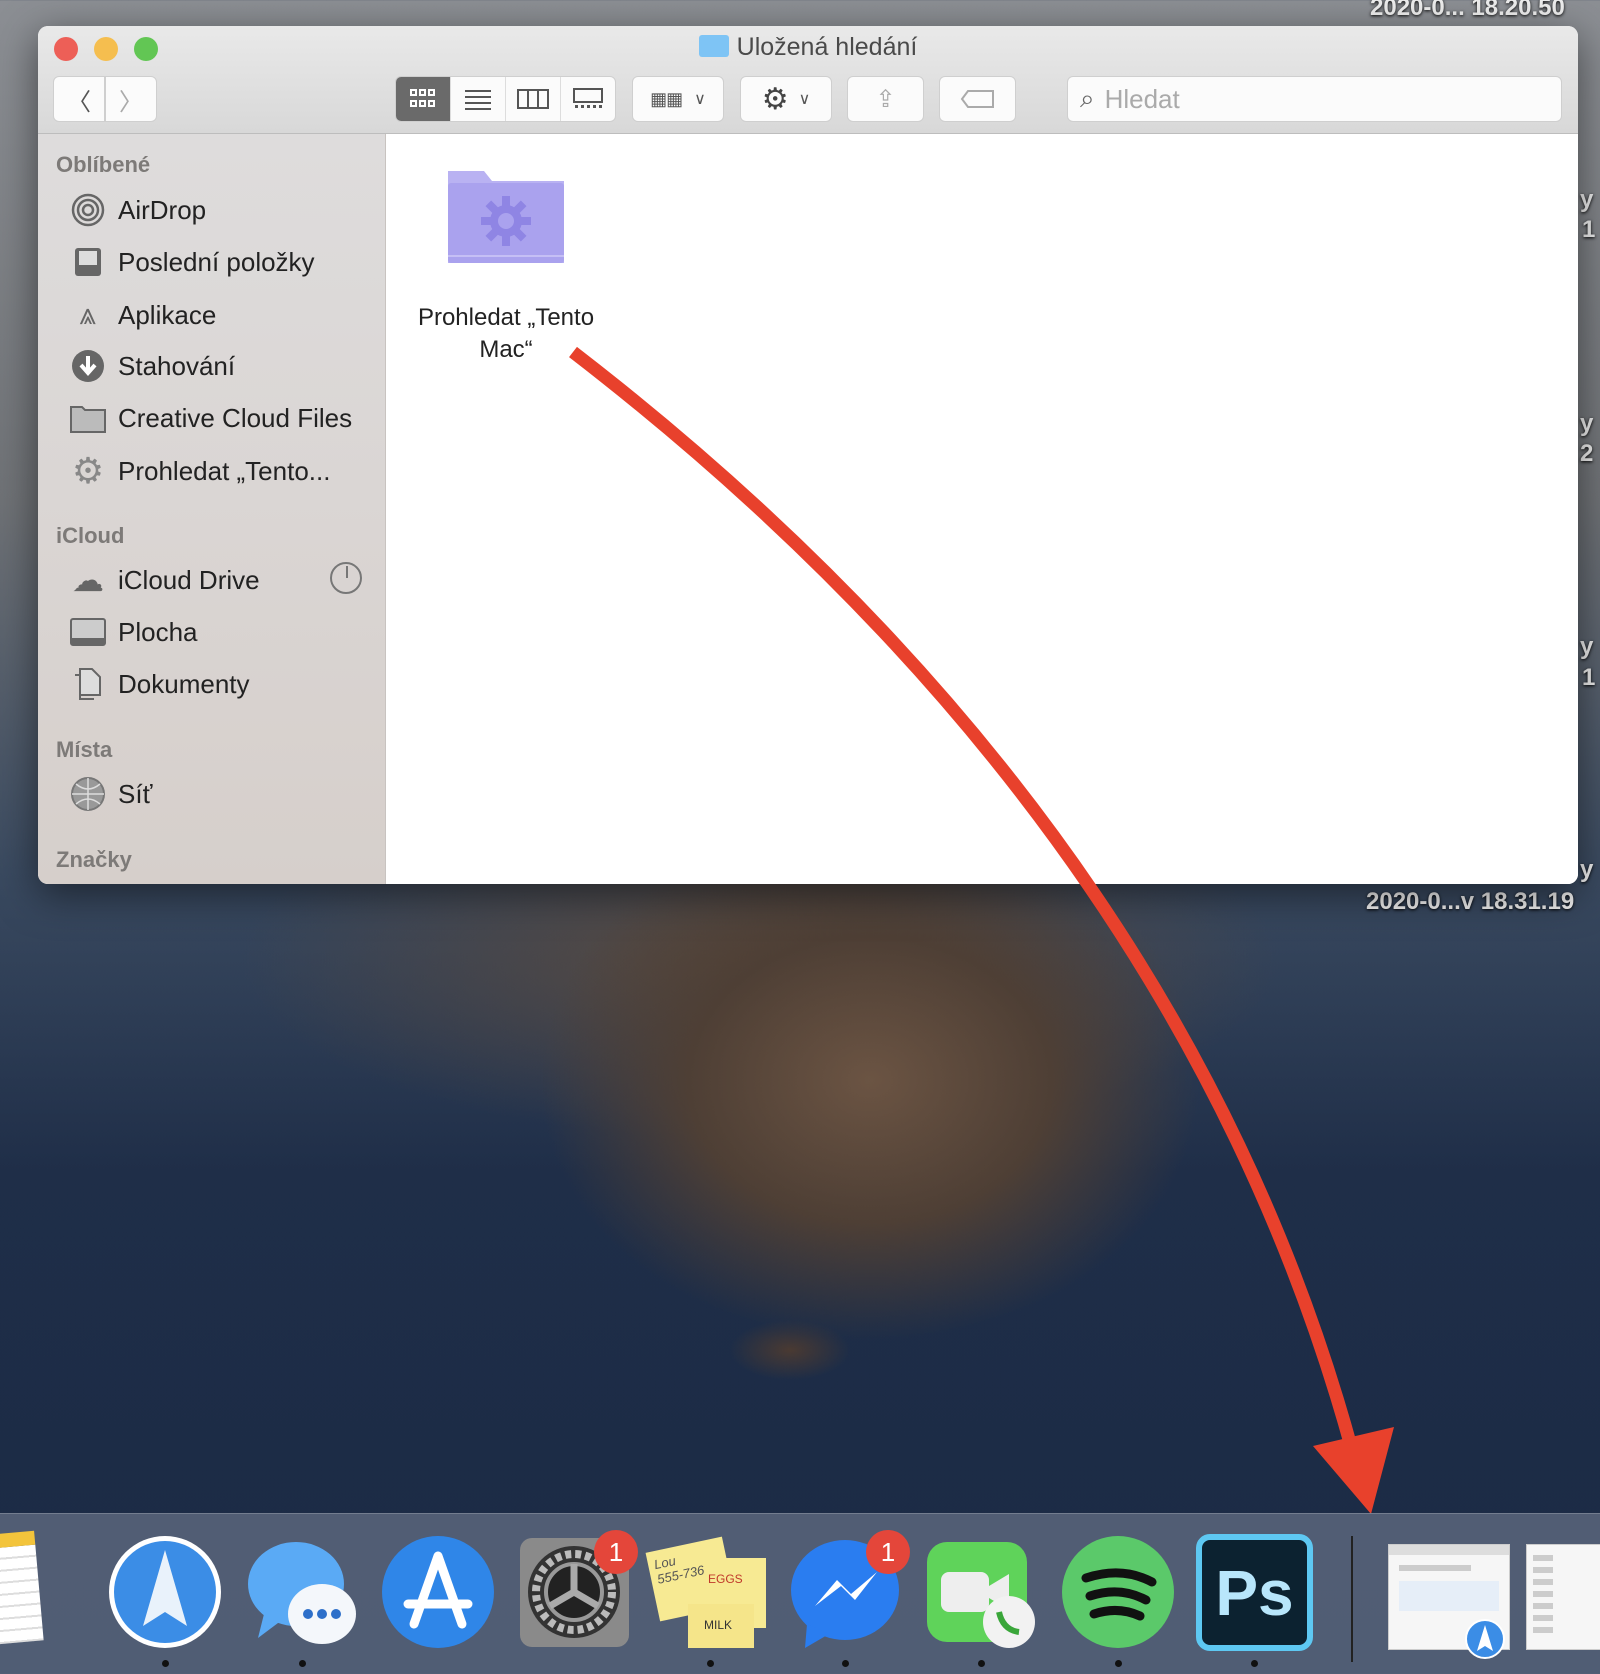 The image size is (1600, 1674). I want to click on sticky-text: EGGS, so click(725, 1579).